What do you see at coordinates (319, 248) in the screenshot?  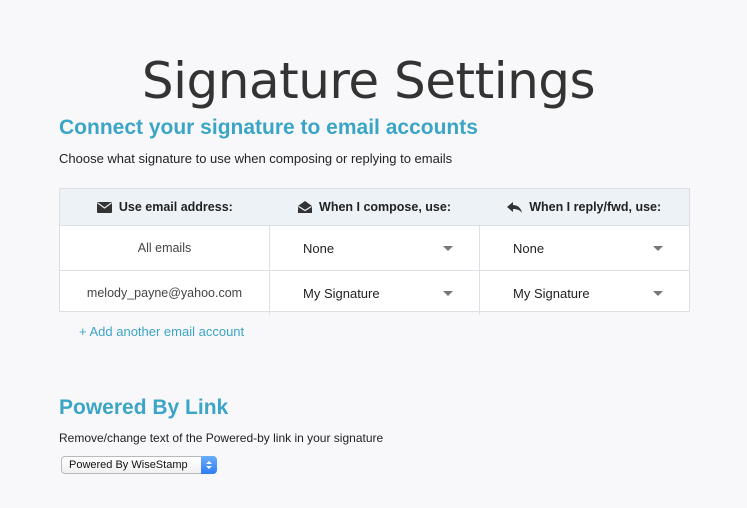 I see `compose-signature-value: None` at bounding box center [319, 248].